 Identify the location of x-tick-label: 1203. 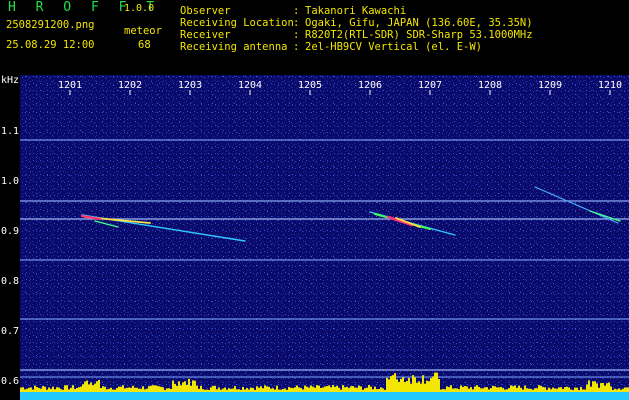
(190, 85).